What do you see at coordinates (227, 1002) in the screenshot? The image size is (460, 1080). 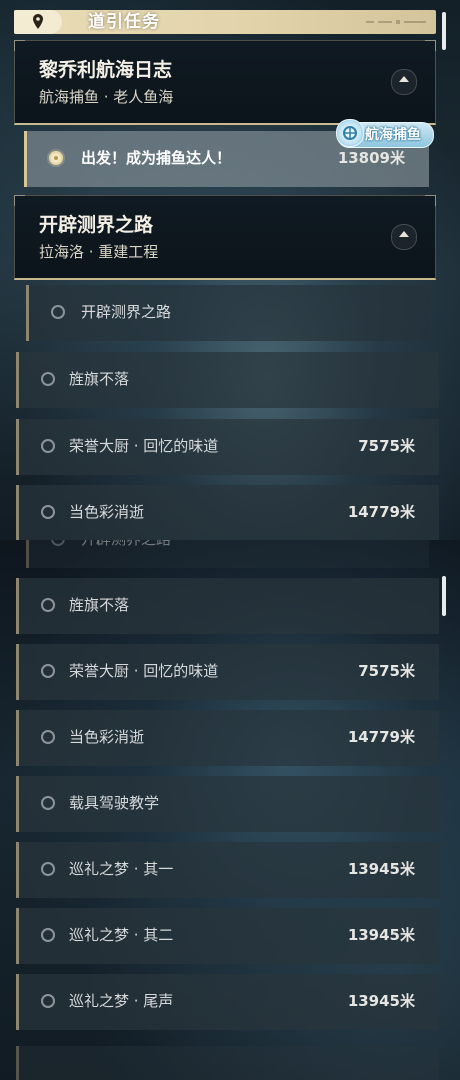 I see `quest-item: 巡礼之梦 · 尾声 13945米` at bounding box center [227, 1002].